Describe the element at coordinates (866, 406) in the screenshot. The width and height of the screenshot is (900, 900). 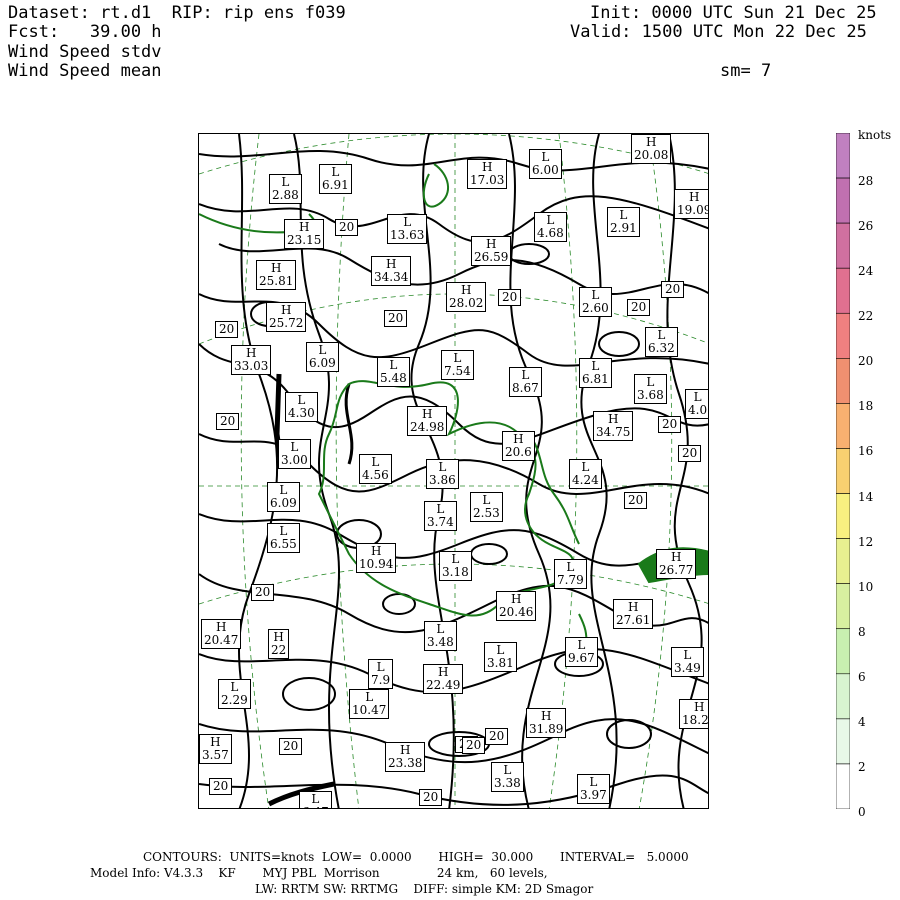
I see `color-scale-label: 18` at that location.